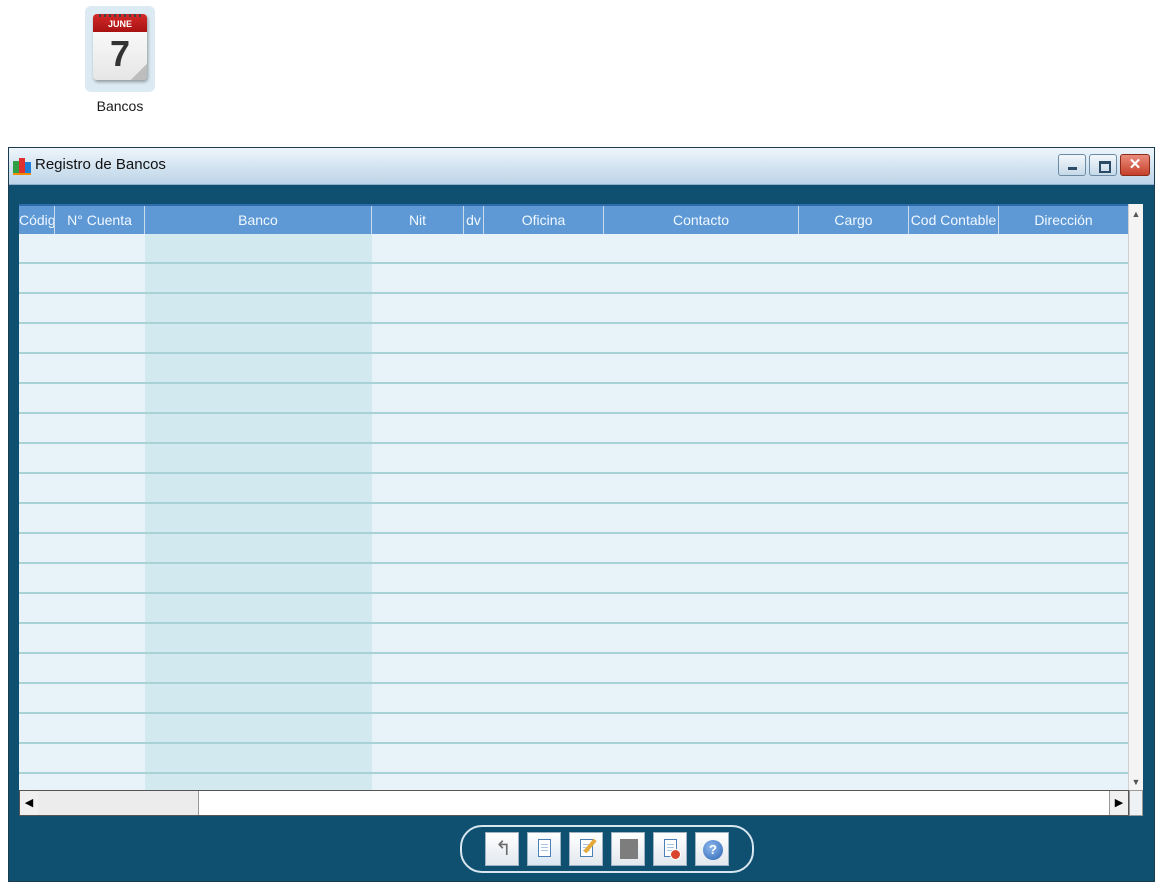 This screenshot has width=1159, height=882. I want to click on help-icon: ?, so click(713, 850).